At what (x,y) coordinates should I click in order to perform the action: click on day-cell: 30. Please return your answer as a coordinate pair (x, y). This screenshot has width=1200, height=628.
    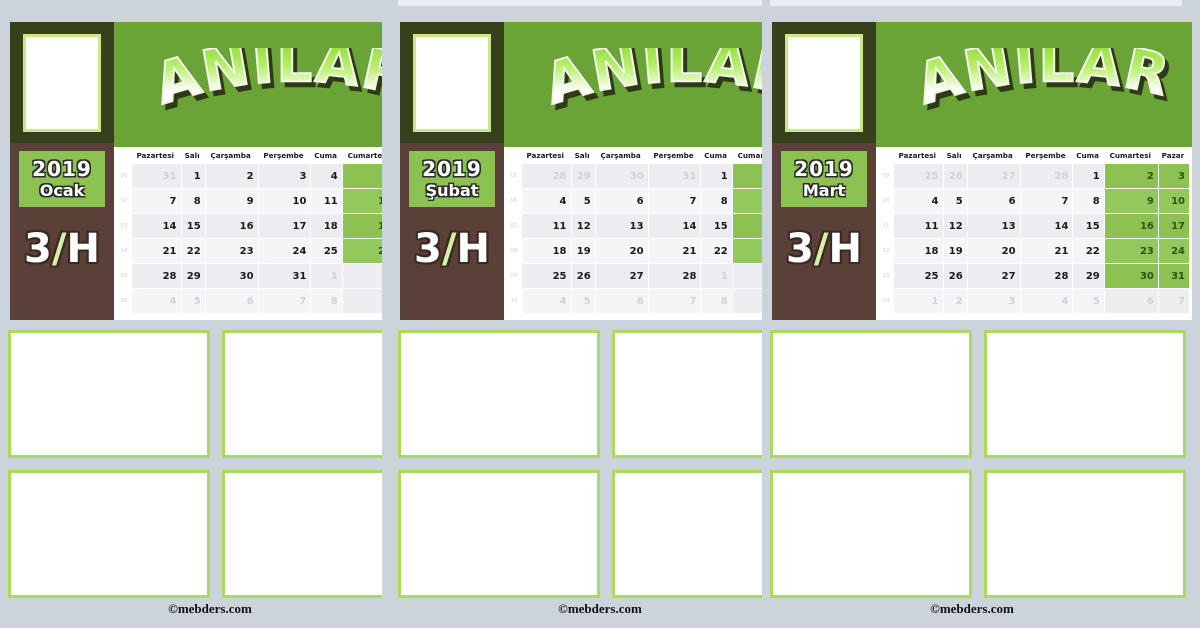
    Looking at the image, I should click on (231, 276).